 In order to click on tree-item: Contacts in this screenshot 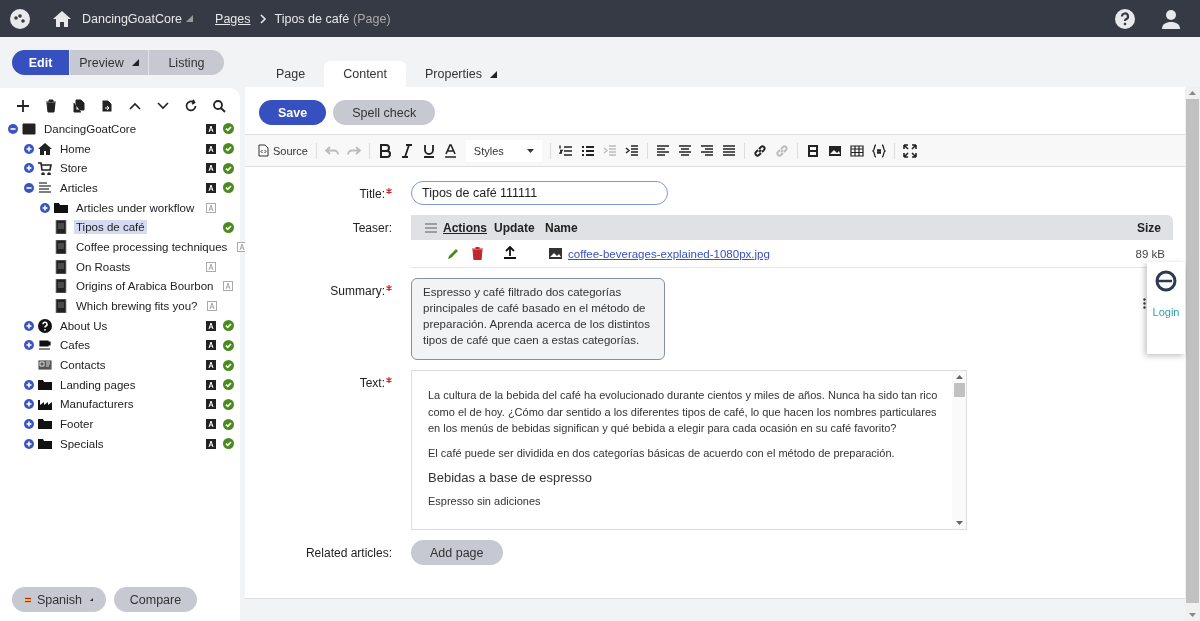, I will do `click(83, 365)`.